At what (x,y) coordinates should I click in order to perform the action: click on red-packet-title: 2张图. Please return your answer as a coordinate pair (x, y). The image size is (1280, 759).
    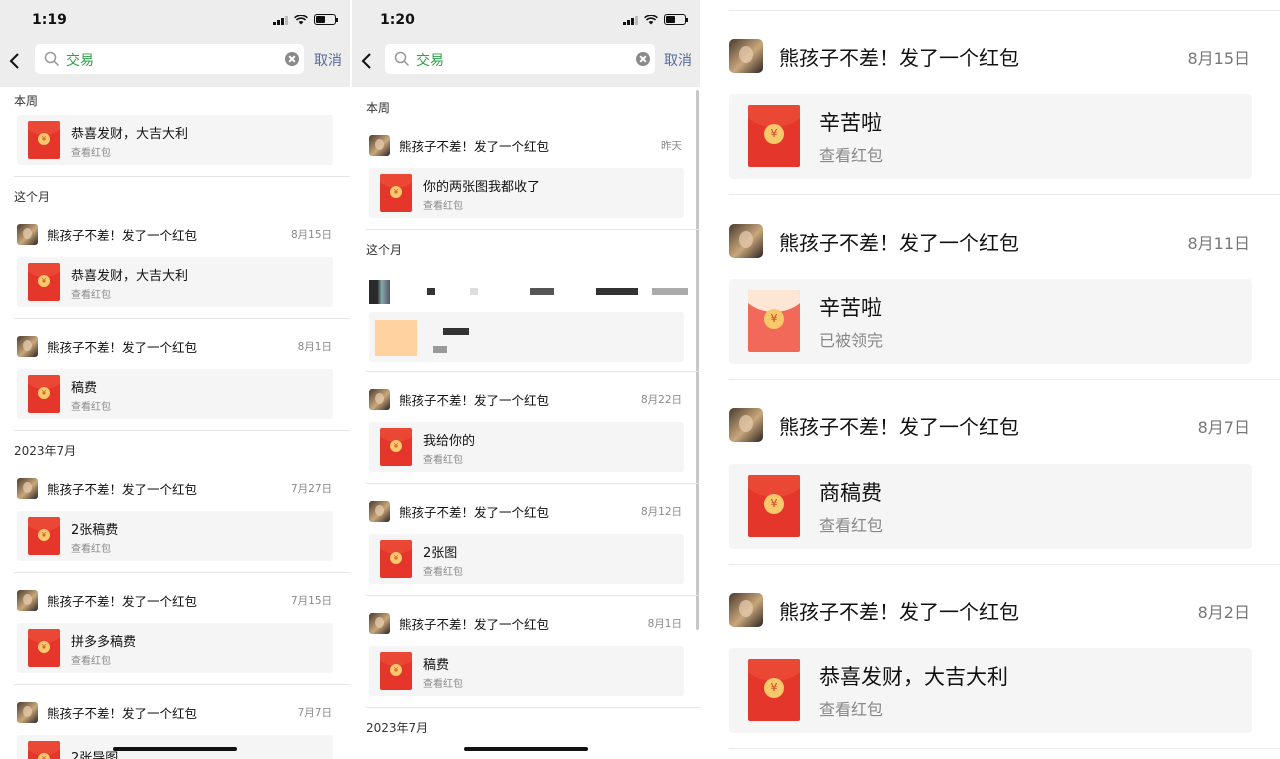
    Looking at the image, I should click on (440, 553).